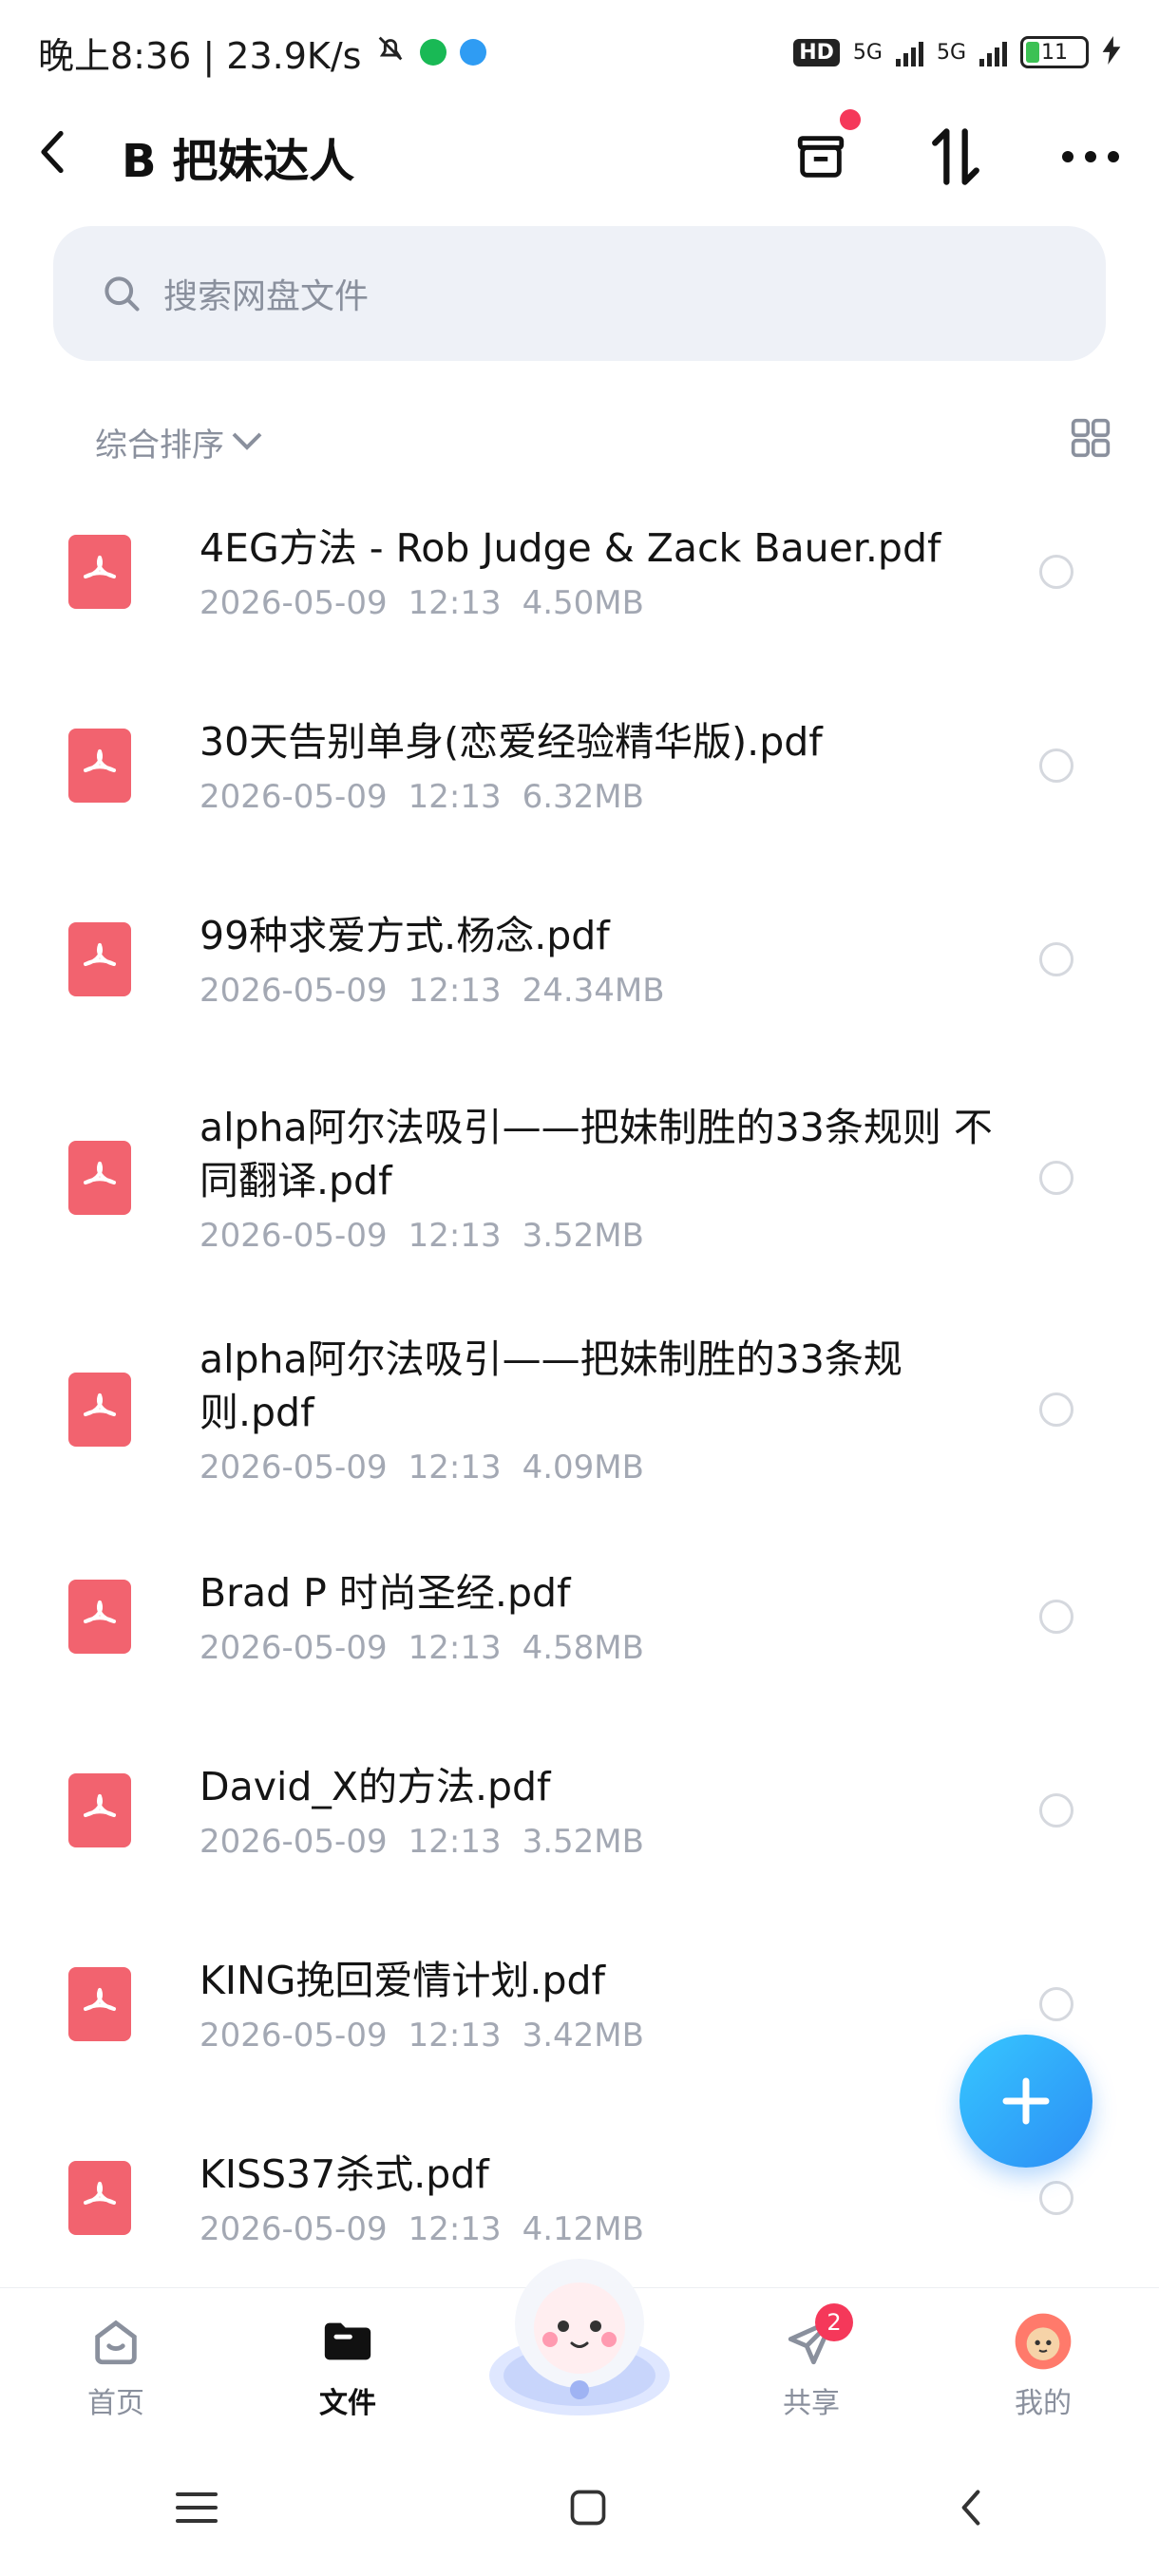 This screenshot has width=1159, height=2576. I want to click on search-icon, so click(122, 294).